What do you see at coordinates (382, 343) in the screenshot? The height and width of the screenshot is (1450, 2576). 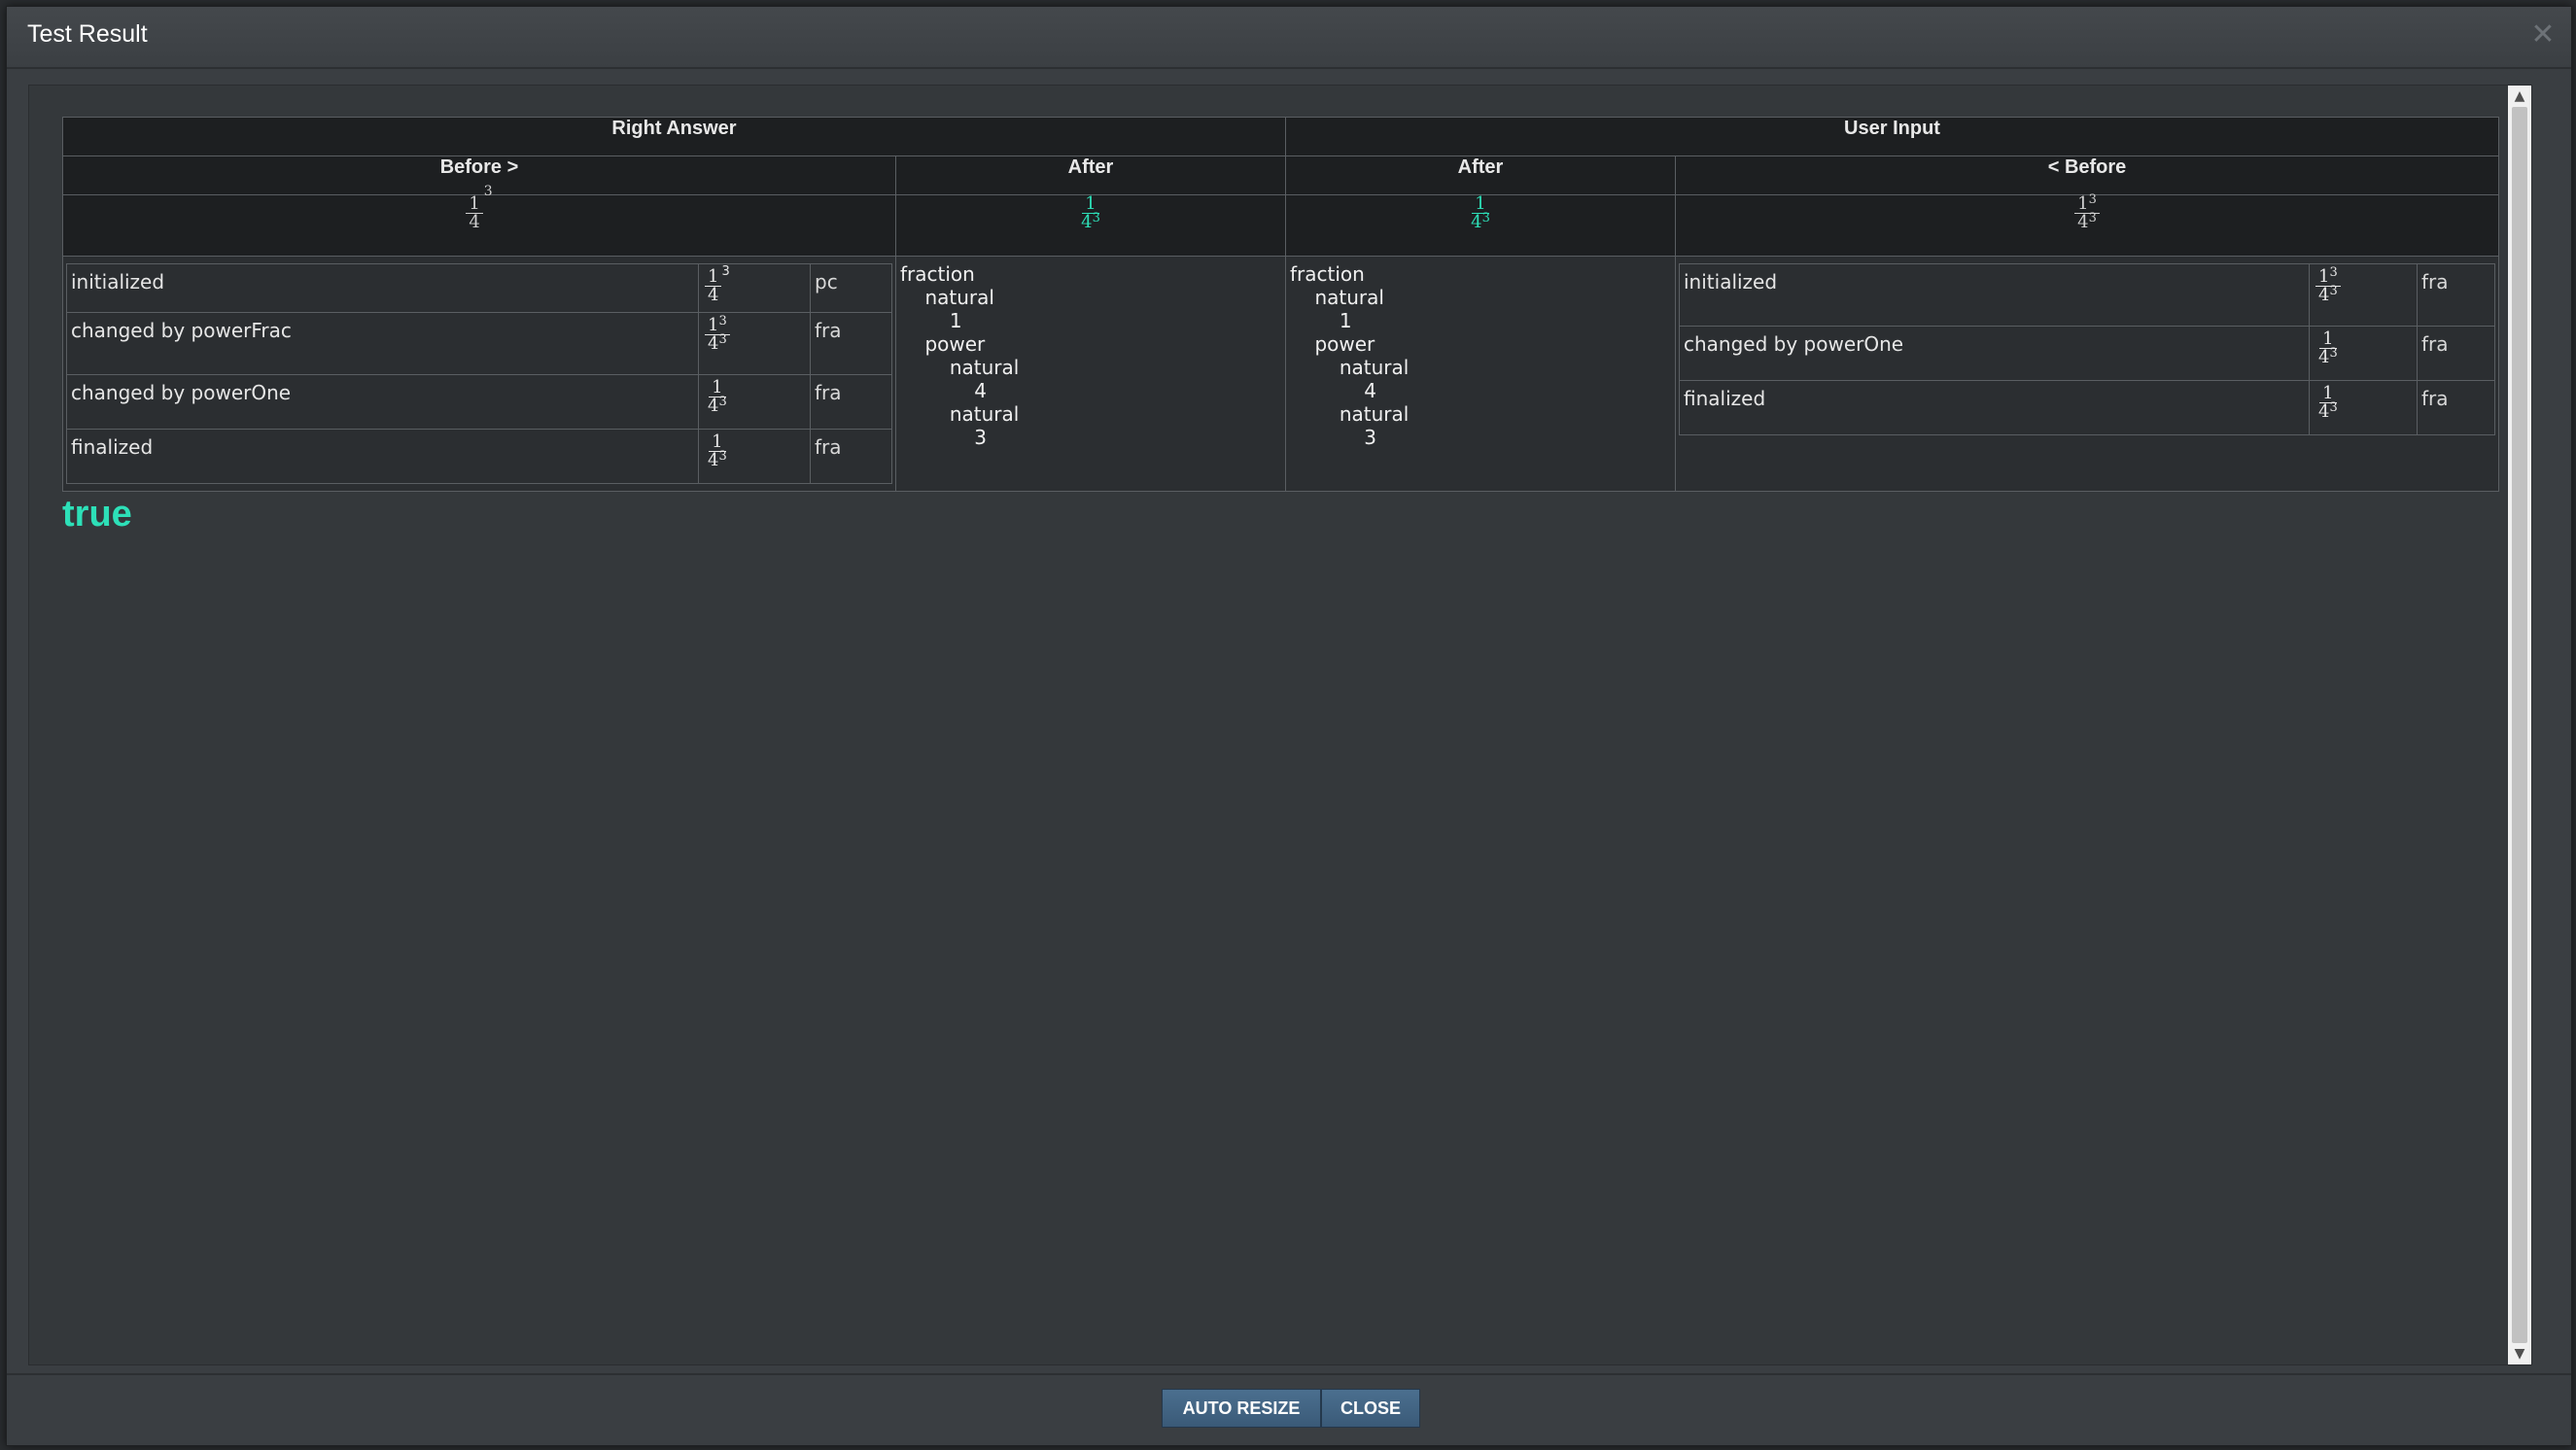 I see `step-label: changed by powerFrac` at bounding box center [382, 343].